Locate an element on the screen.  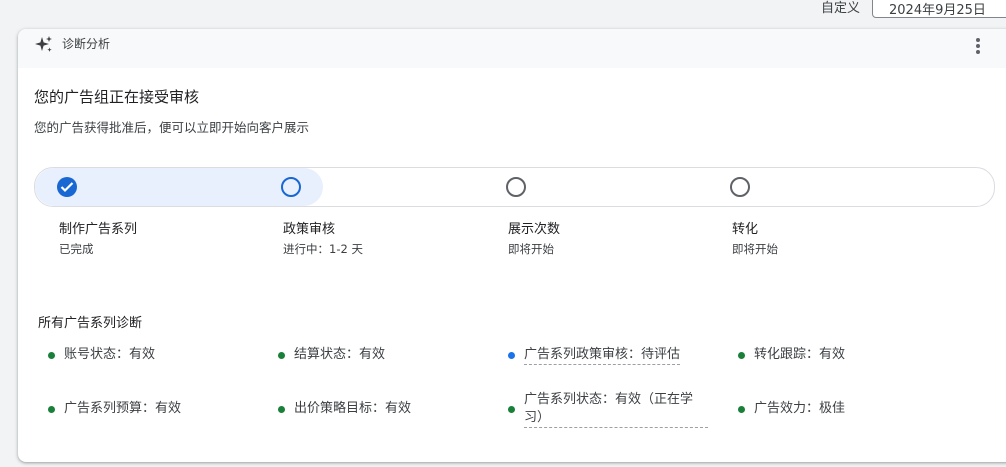
step-policy-review: 政策审核 进行中：1-2 天 is located at coordinates (323, 239).